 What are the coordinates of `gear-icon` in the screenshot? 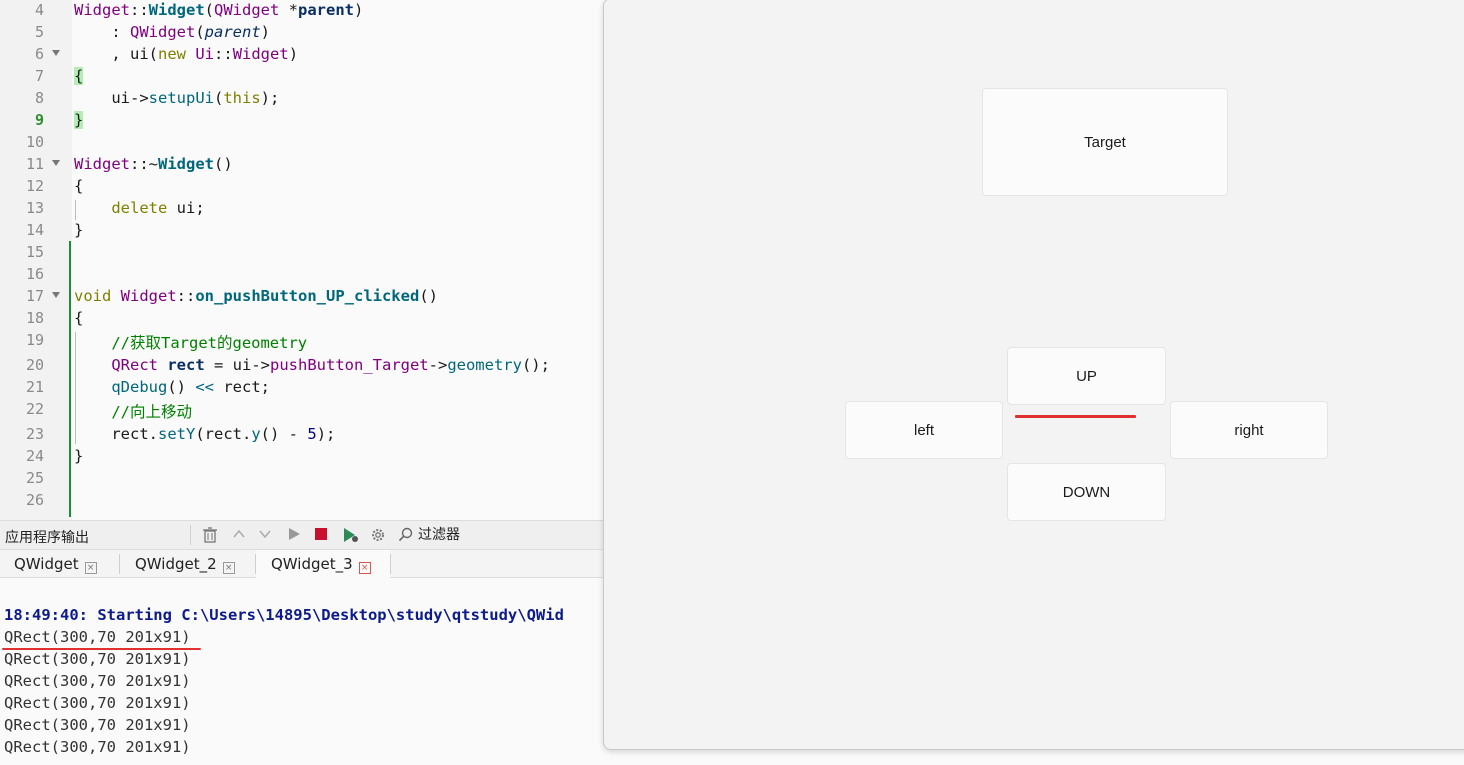 It's located at (378, 537).